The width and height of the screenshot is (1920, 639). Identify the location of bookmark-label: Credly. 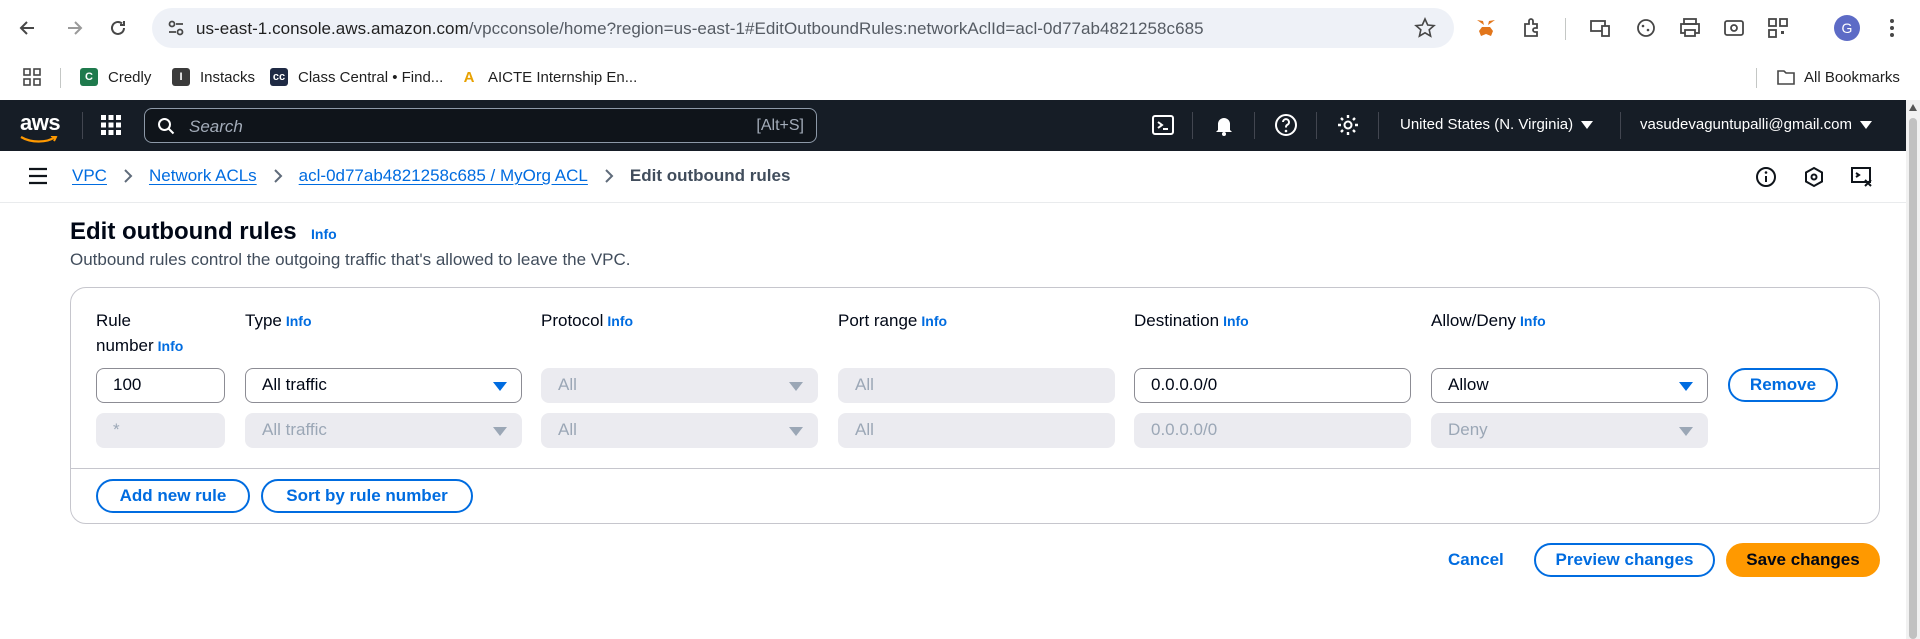
(130, 77).